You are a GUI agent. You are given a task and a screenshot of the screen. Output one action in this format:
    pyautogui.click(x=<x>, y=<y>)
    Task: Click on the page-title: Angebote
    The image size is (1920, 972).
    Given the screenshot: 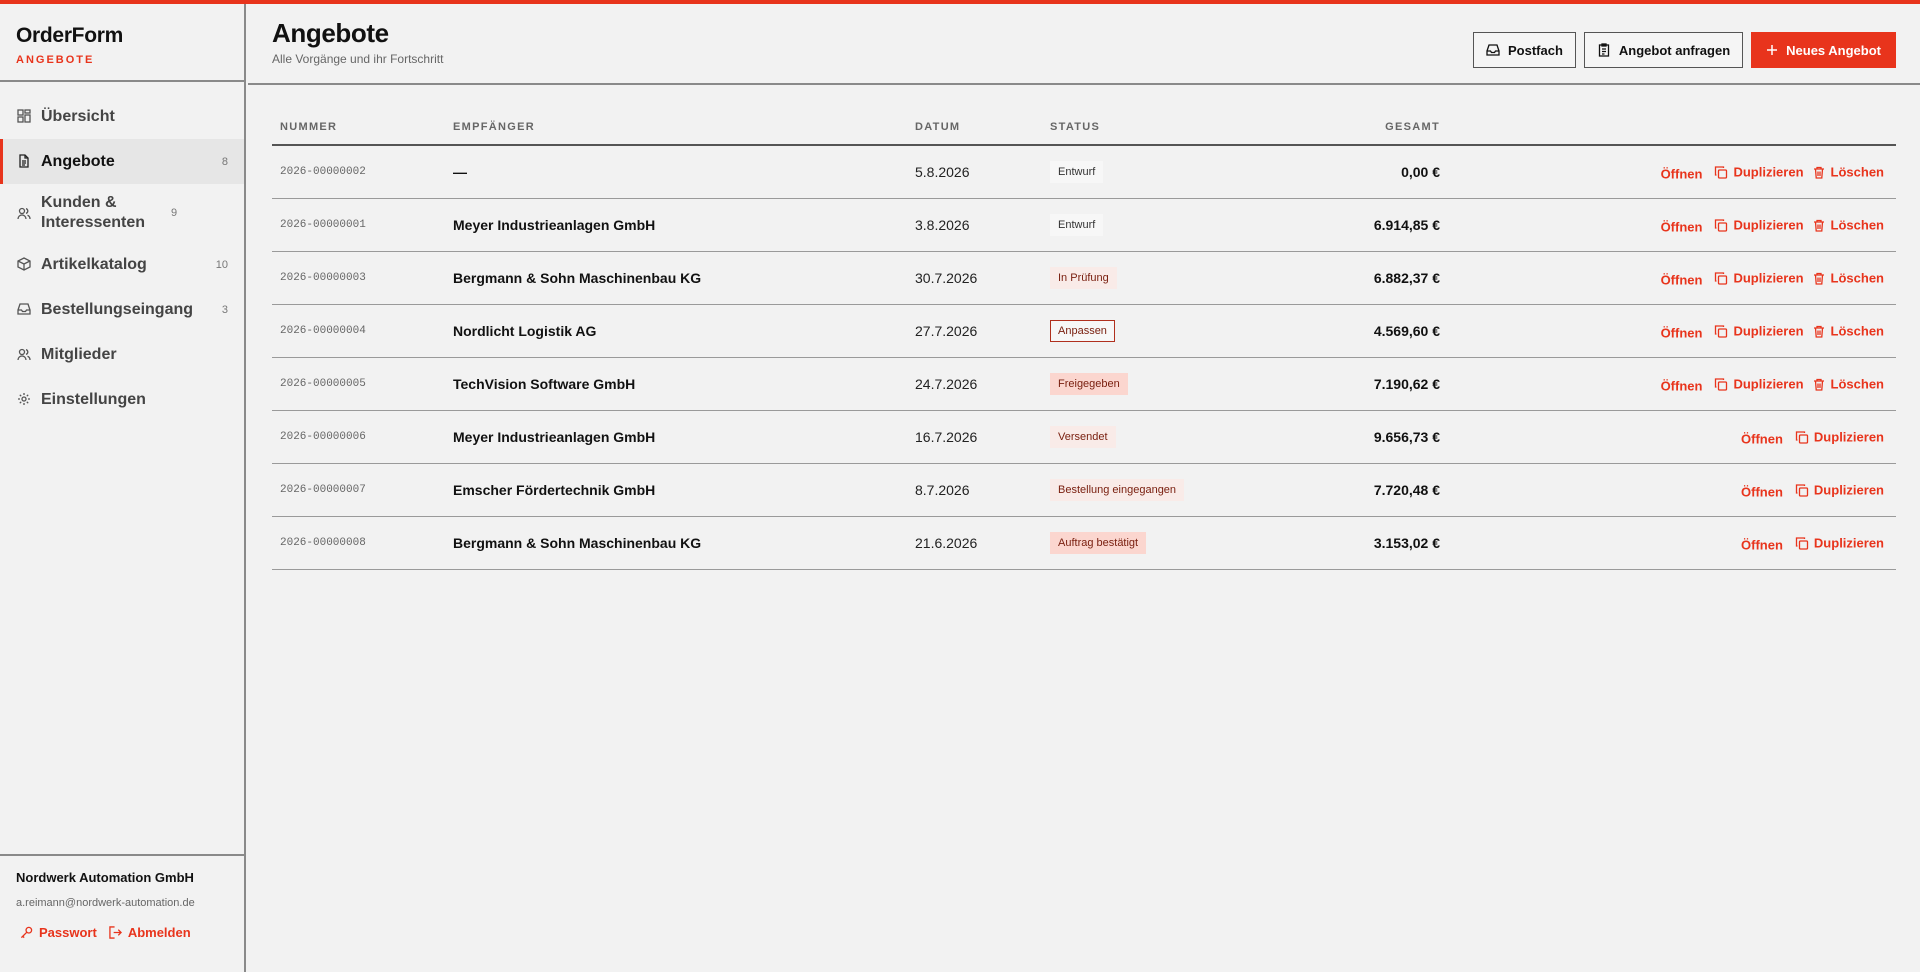 What is the action you would take?
    pyautogui.click(x=330, y=33)
    